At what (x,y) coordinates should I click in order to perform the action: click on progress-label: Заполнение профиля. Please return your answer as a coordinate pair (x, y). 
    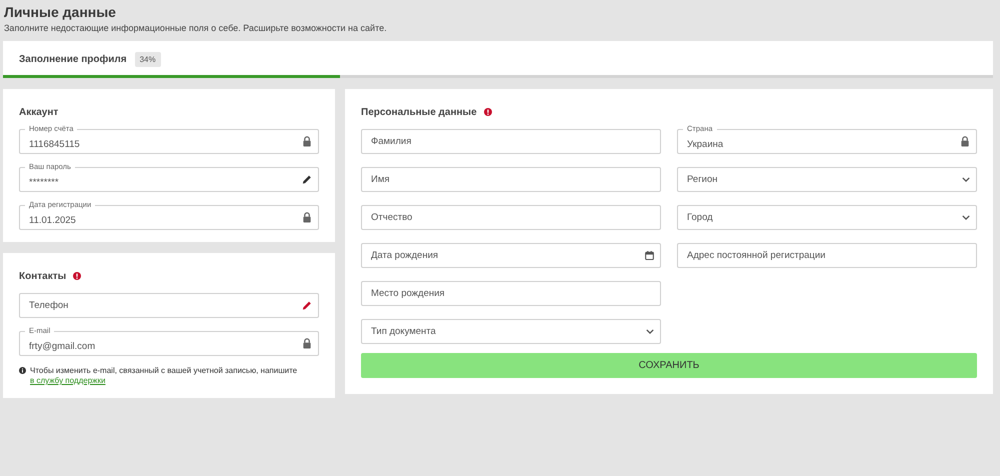
    Looking at the image, I should click on (73, 59).